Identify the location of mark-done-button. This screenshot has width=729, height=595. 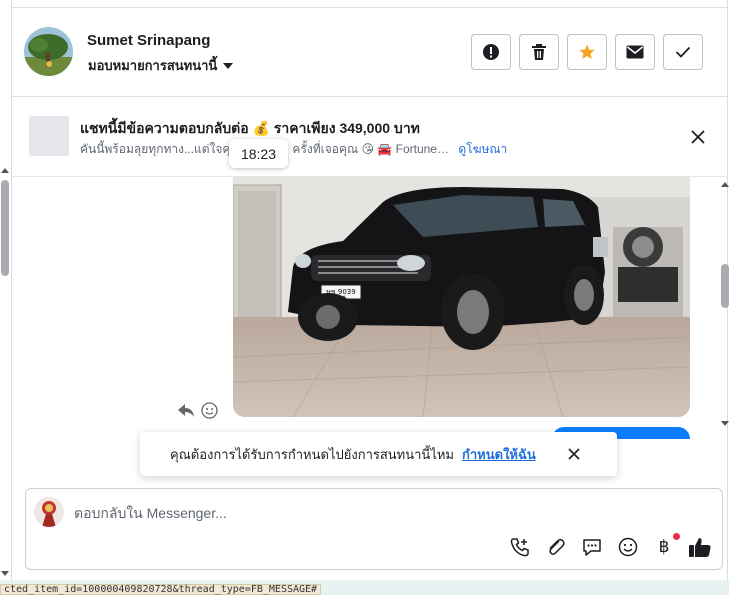
(683, 52).